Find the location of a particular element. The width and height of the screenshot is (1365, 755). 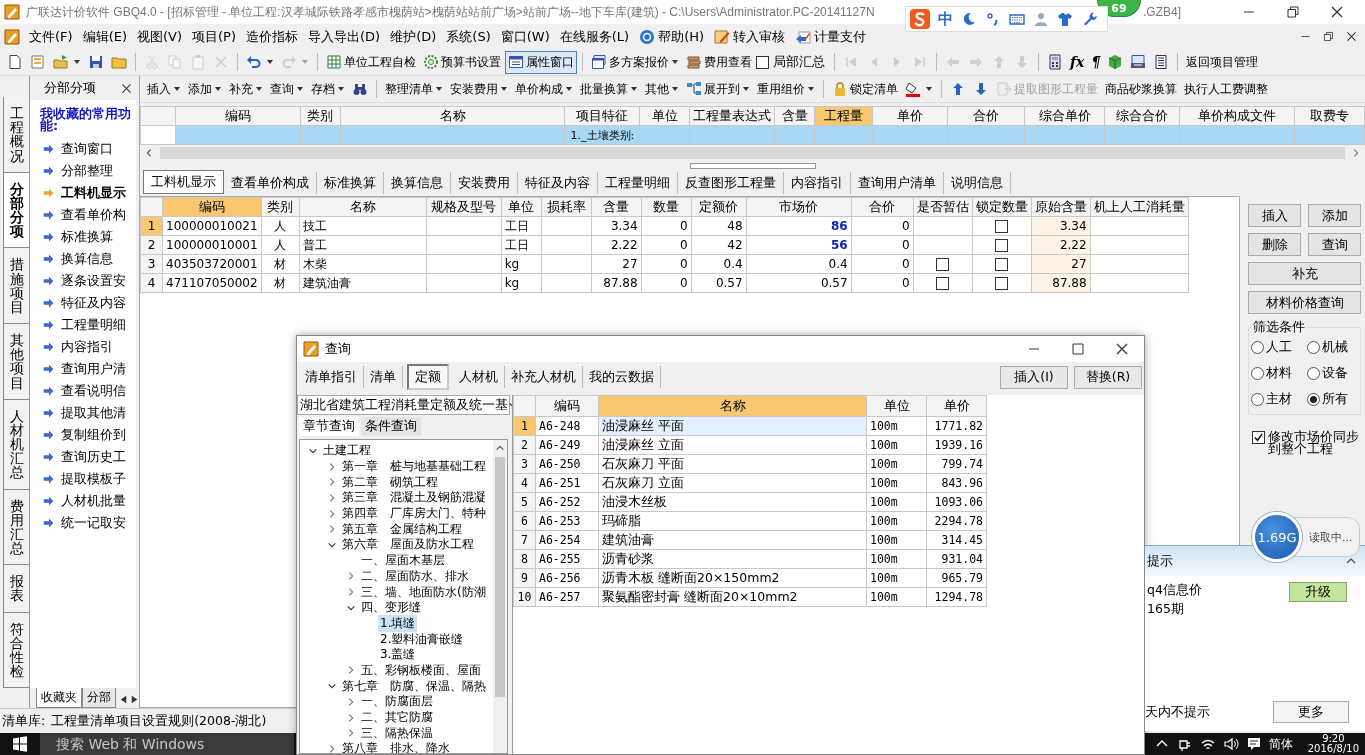

clock-date: 2016/8/10 is located at coordinates (1333, 749).